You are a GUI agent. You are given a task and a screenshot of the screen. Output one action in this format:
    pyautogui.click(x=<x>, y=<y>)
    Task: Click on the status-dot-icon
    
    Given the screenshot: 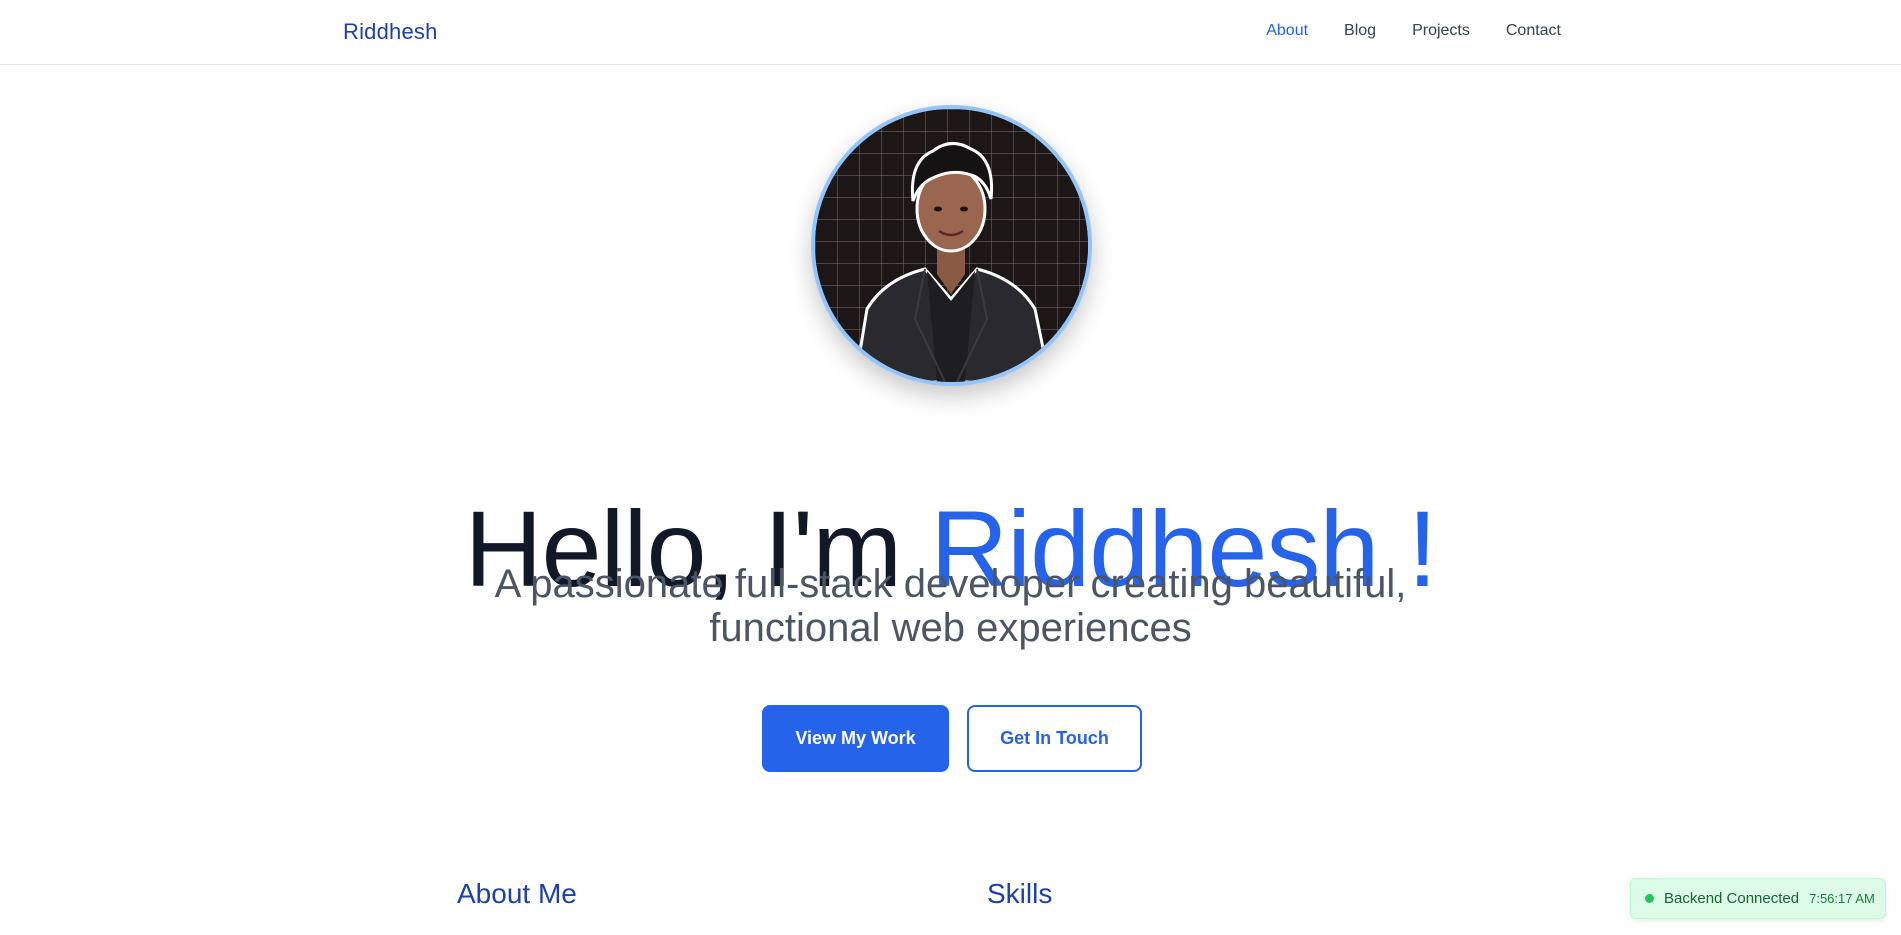 What is the action you would take?
    pyautogui.click(x=1649, y=898)
    